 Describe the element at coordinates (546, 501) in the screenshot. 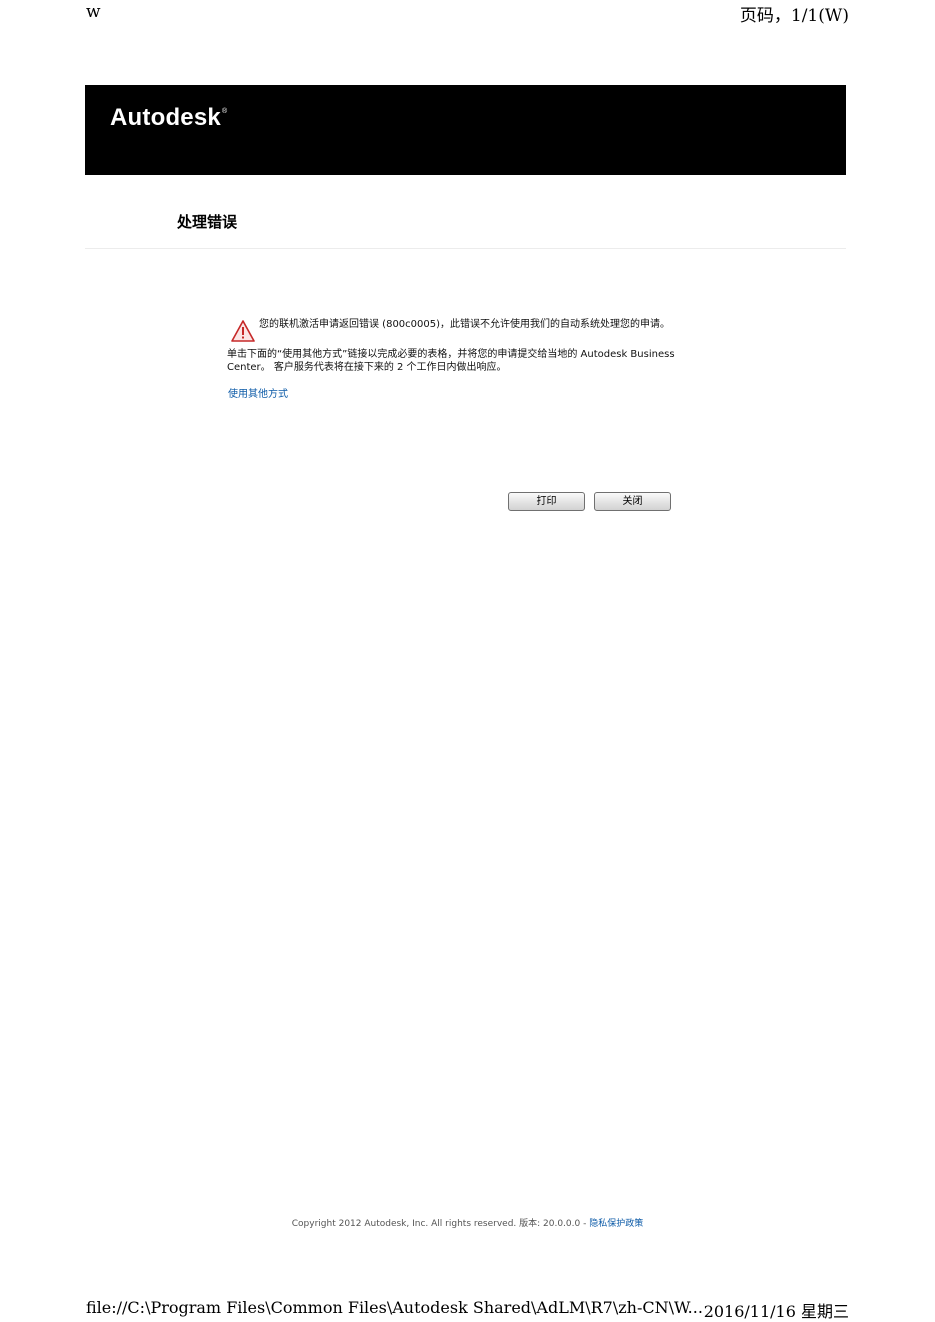

I see `print-button: 打印` at that location.